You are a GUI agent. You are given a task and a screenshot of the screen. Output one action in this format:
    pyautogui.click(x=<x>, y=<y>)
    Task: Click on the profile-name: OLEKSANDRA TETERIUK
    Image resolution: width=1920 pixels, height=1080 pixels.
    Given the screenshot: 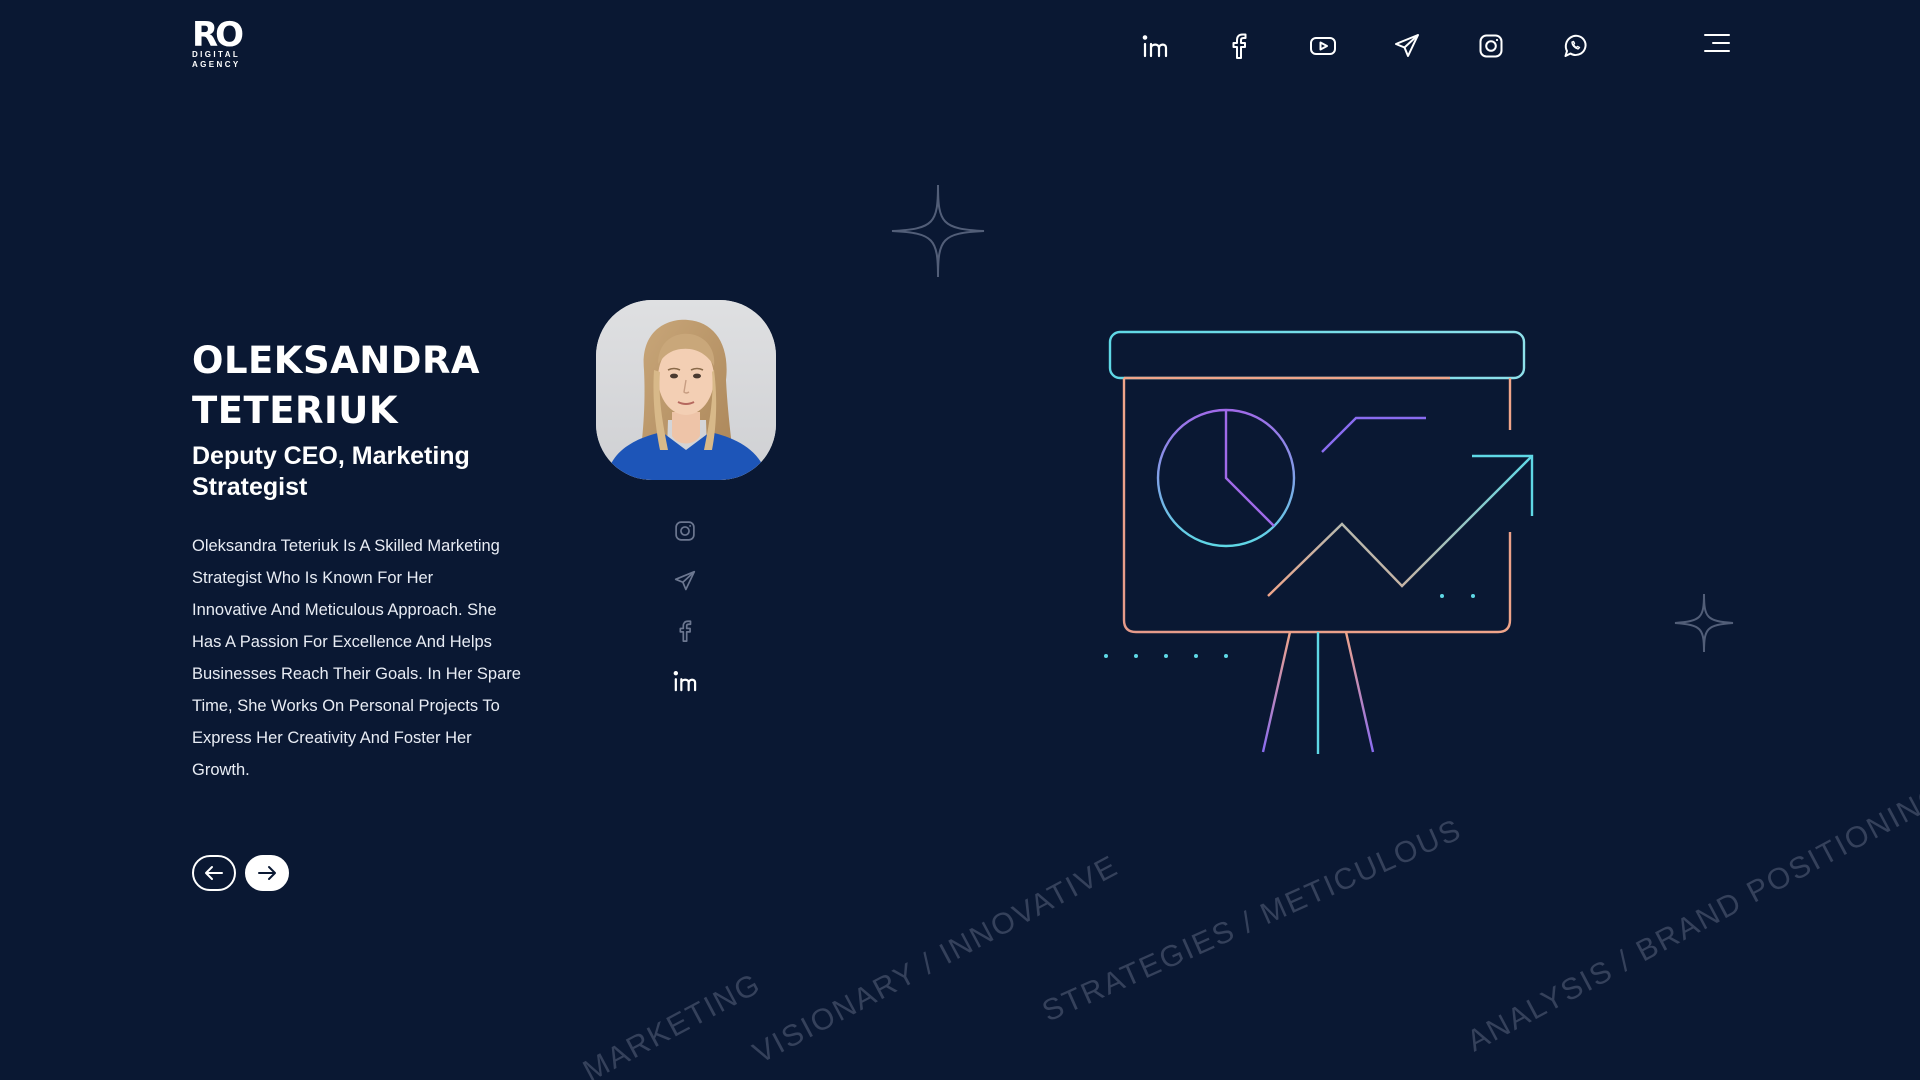 What is the action you would take?
    pyautogui.click(x=372, y=386)
    